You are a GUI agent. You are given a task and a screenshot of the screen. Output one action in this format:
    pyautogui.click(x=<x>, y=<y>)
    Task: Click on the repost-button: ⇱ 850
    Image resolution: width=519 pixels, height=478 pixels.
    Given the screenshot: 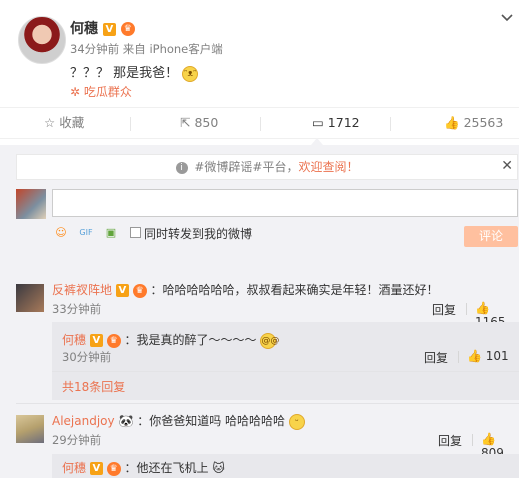 What is the action you would take?
    pyautogui.click(x=199, y=124)
    